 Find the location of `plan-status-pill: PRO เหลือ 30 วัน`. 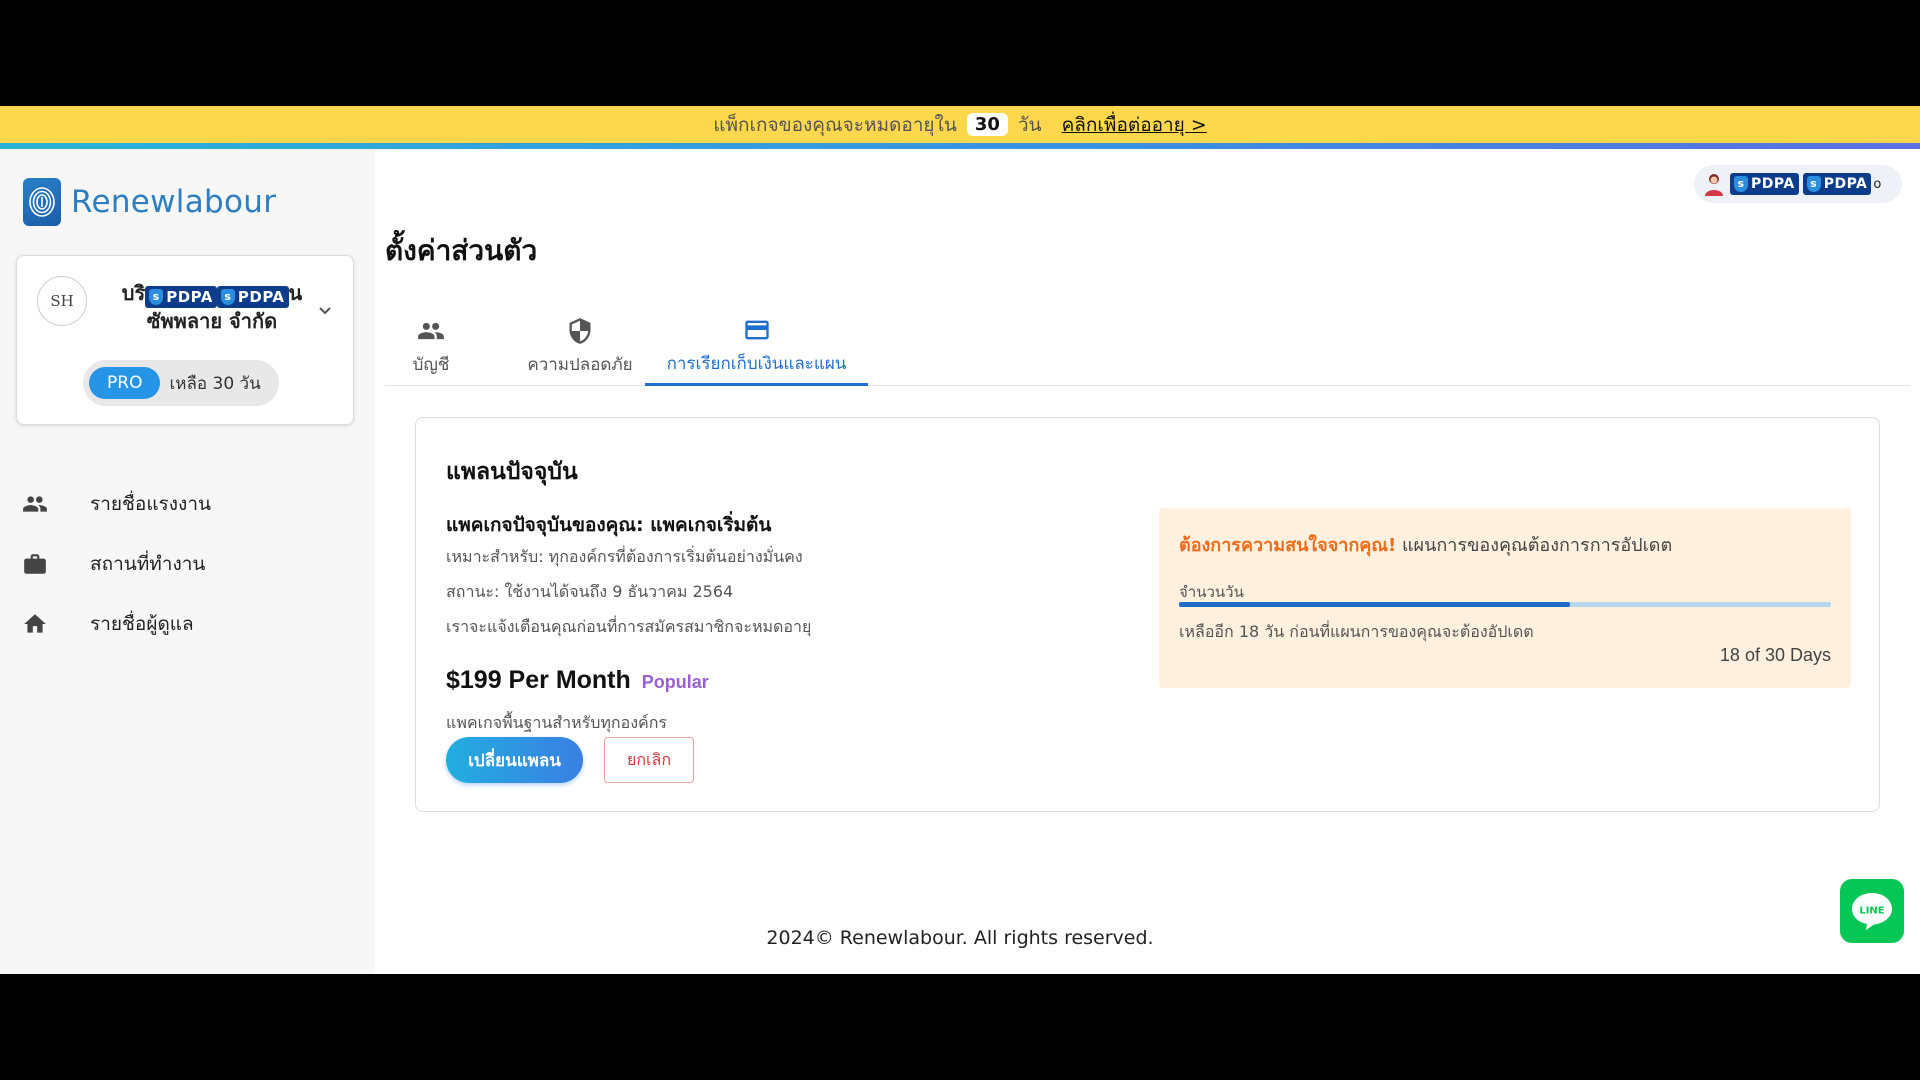

plan-status-pill: PRO เหลือ 30 วัน is located at coordinates (181, 383).